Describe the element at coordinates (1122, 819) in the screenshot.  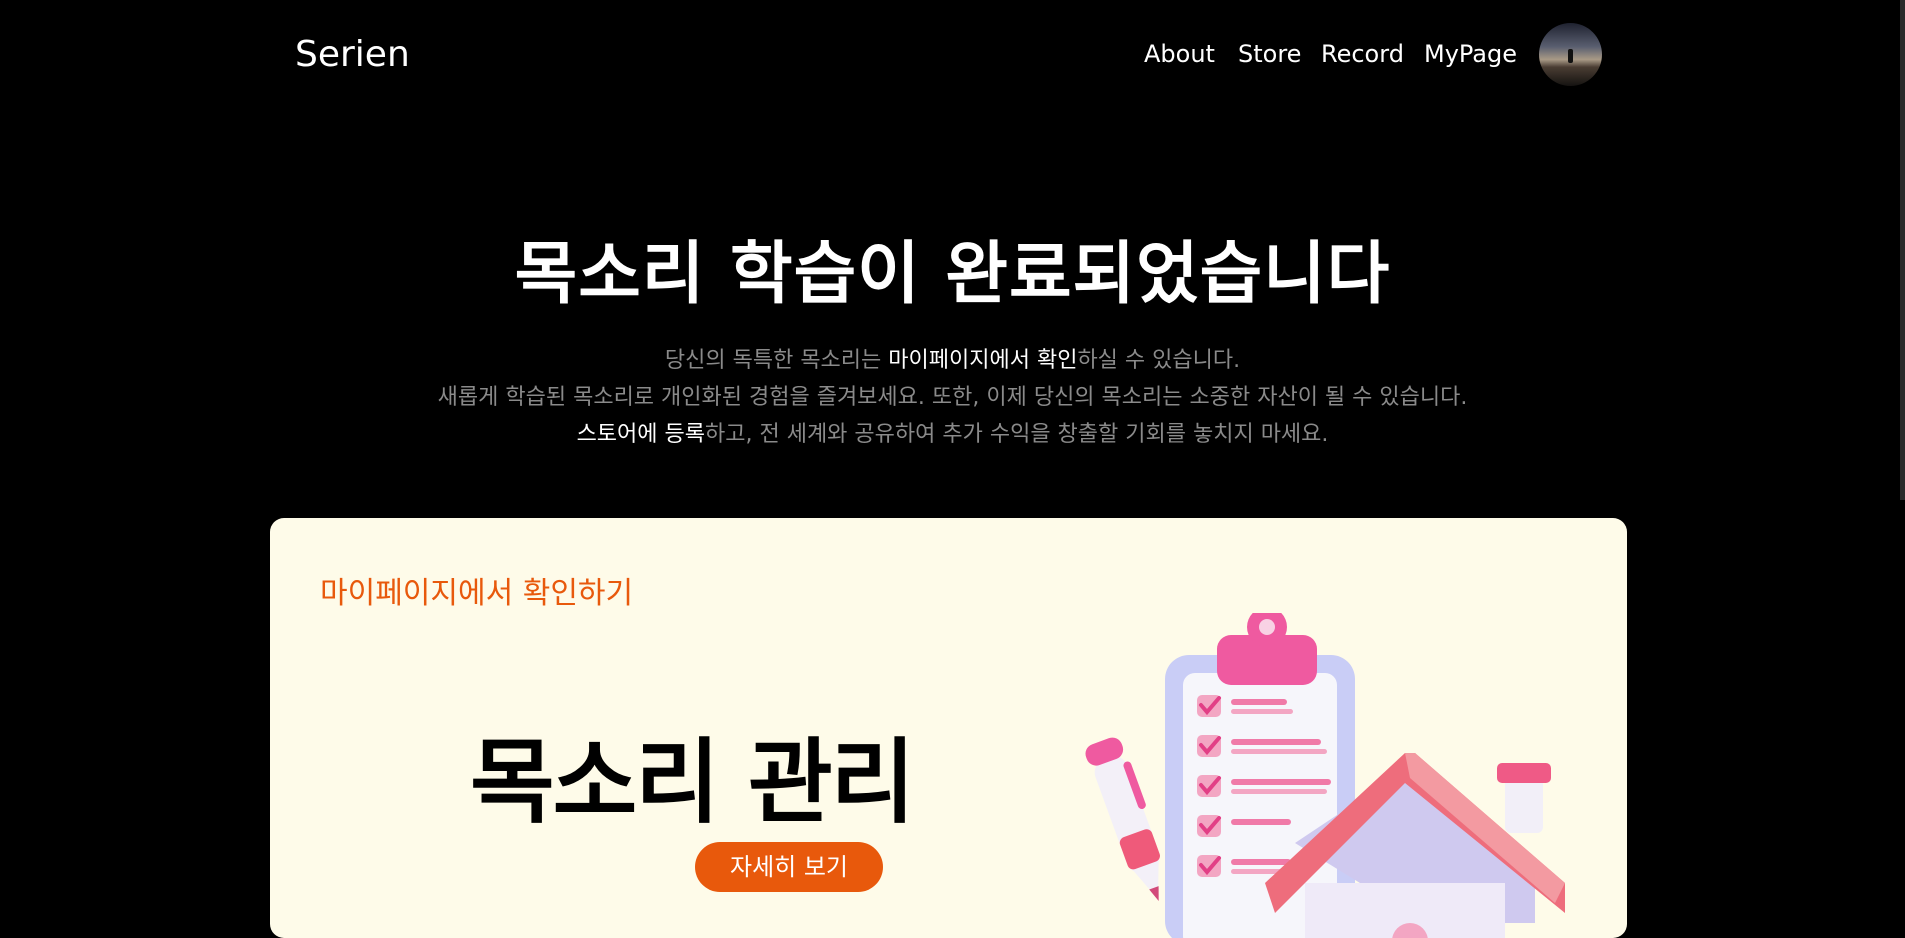
I see `pen-icon` at that location.